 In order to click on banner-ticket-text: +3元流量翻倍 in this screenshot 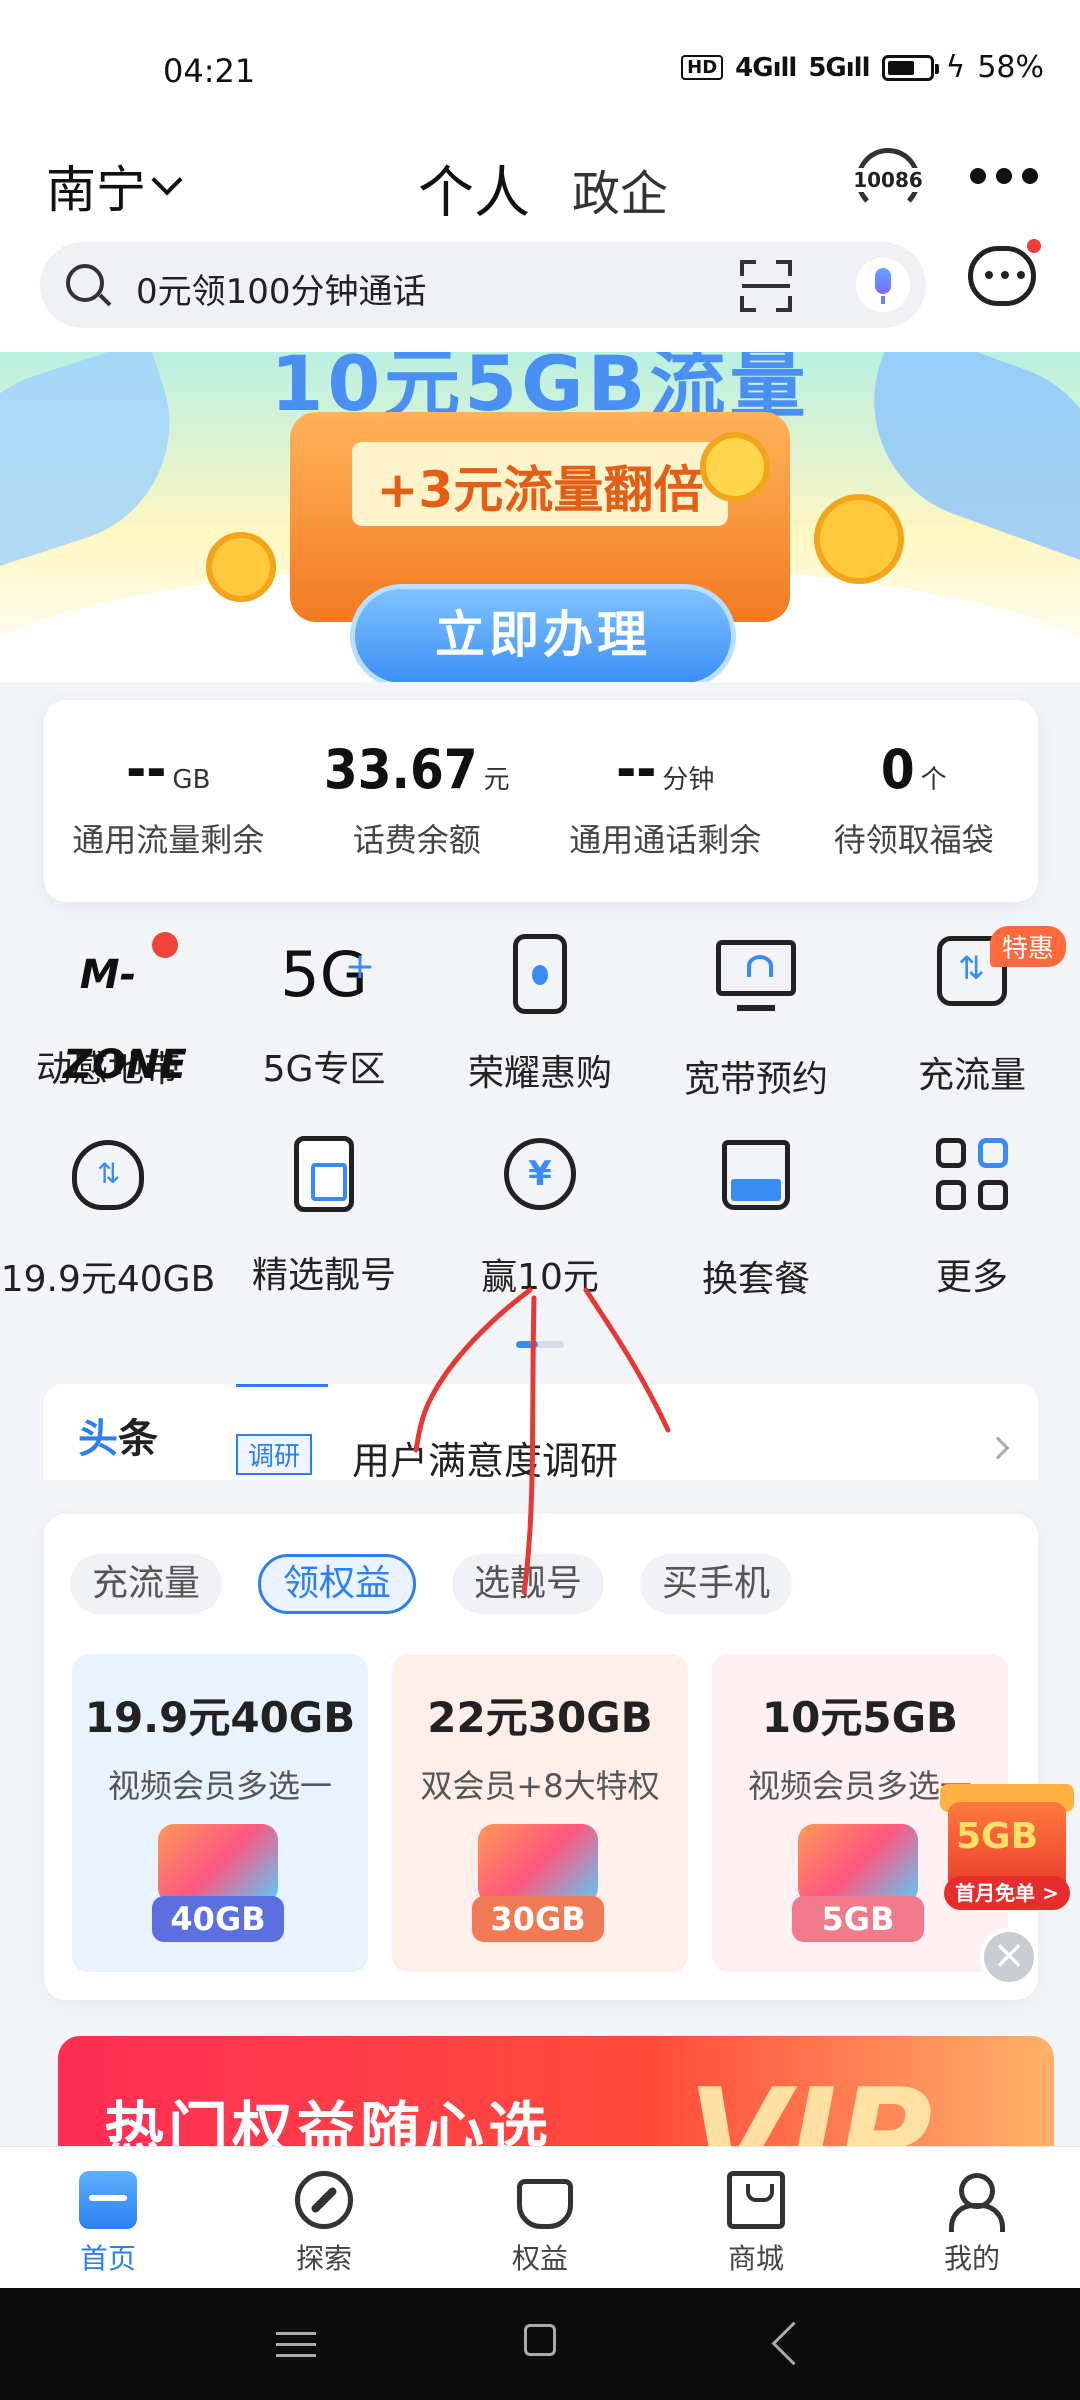, I will do `click(540, 490)`.